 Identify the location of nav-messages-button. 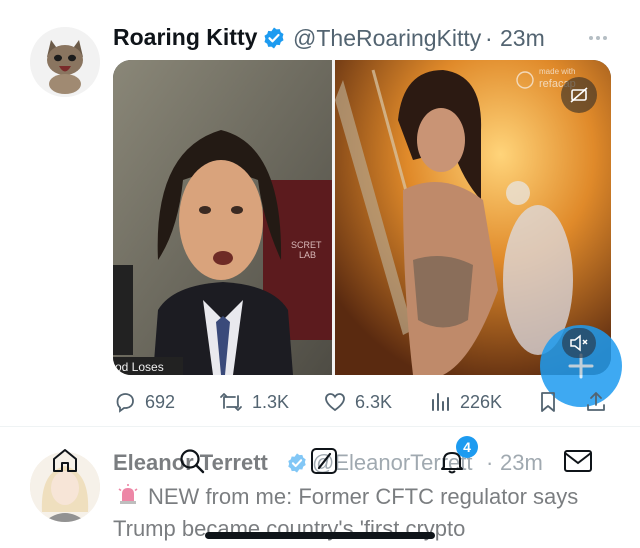
(578, 463).